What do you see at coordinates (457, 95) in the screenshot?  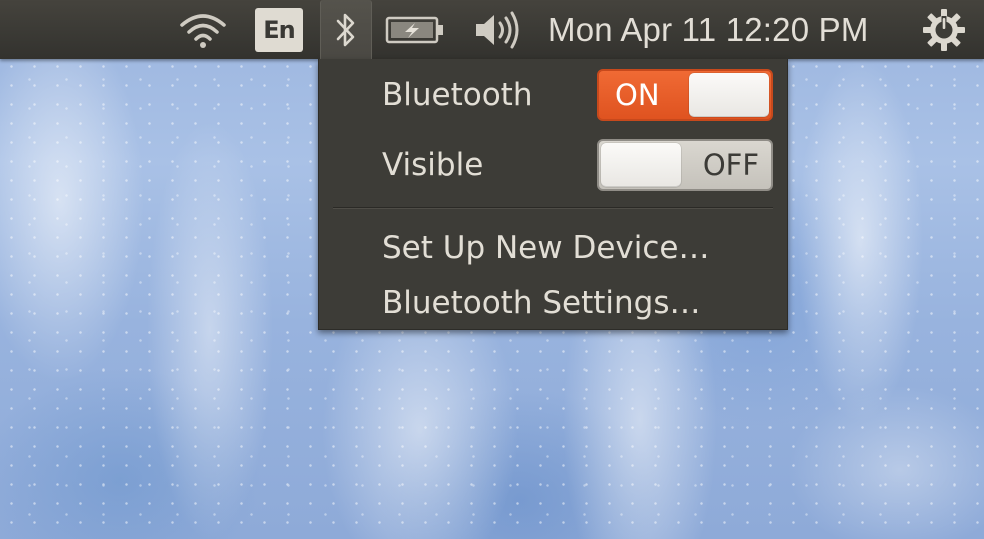 I see `bluetooth-label: Bluetooth` at bounding box center [457, 95].